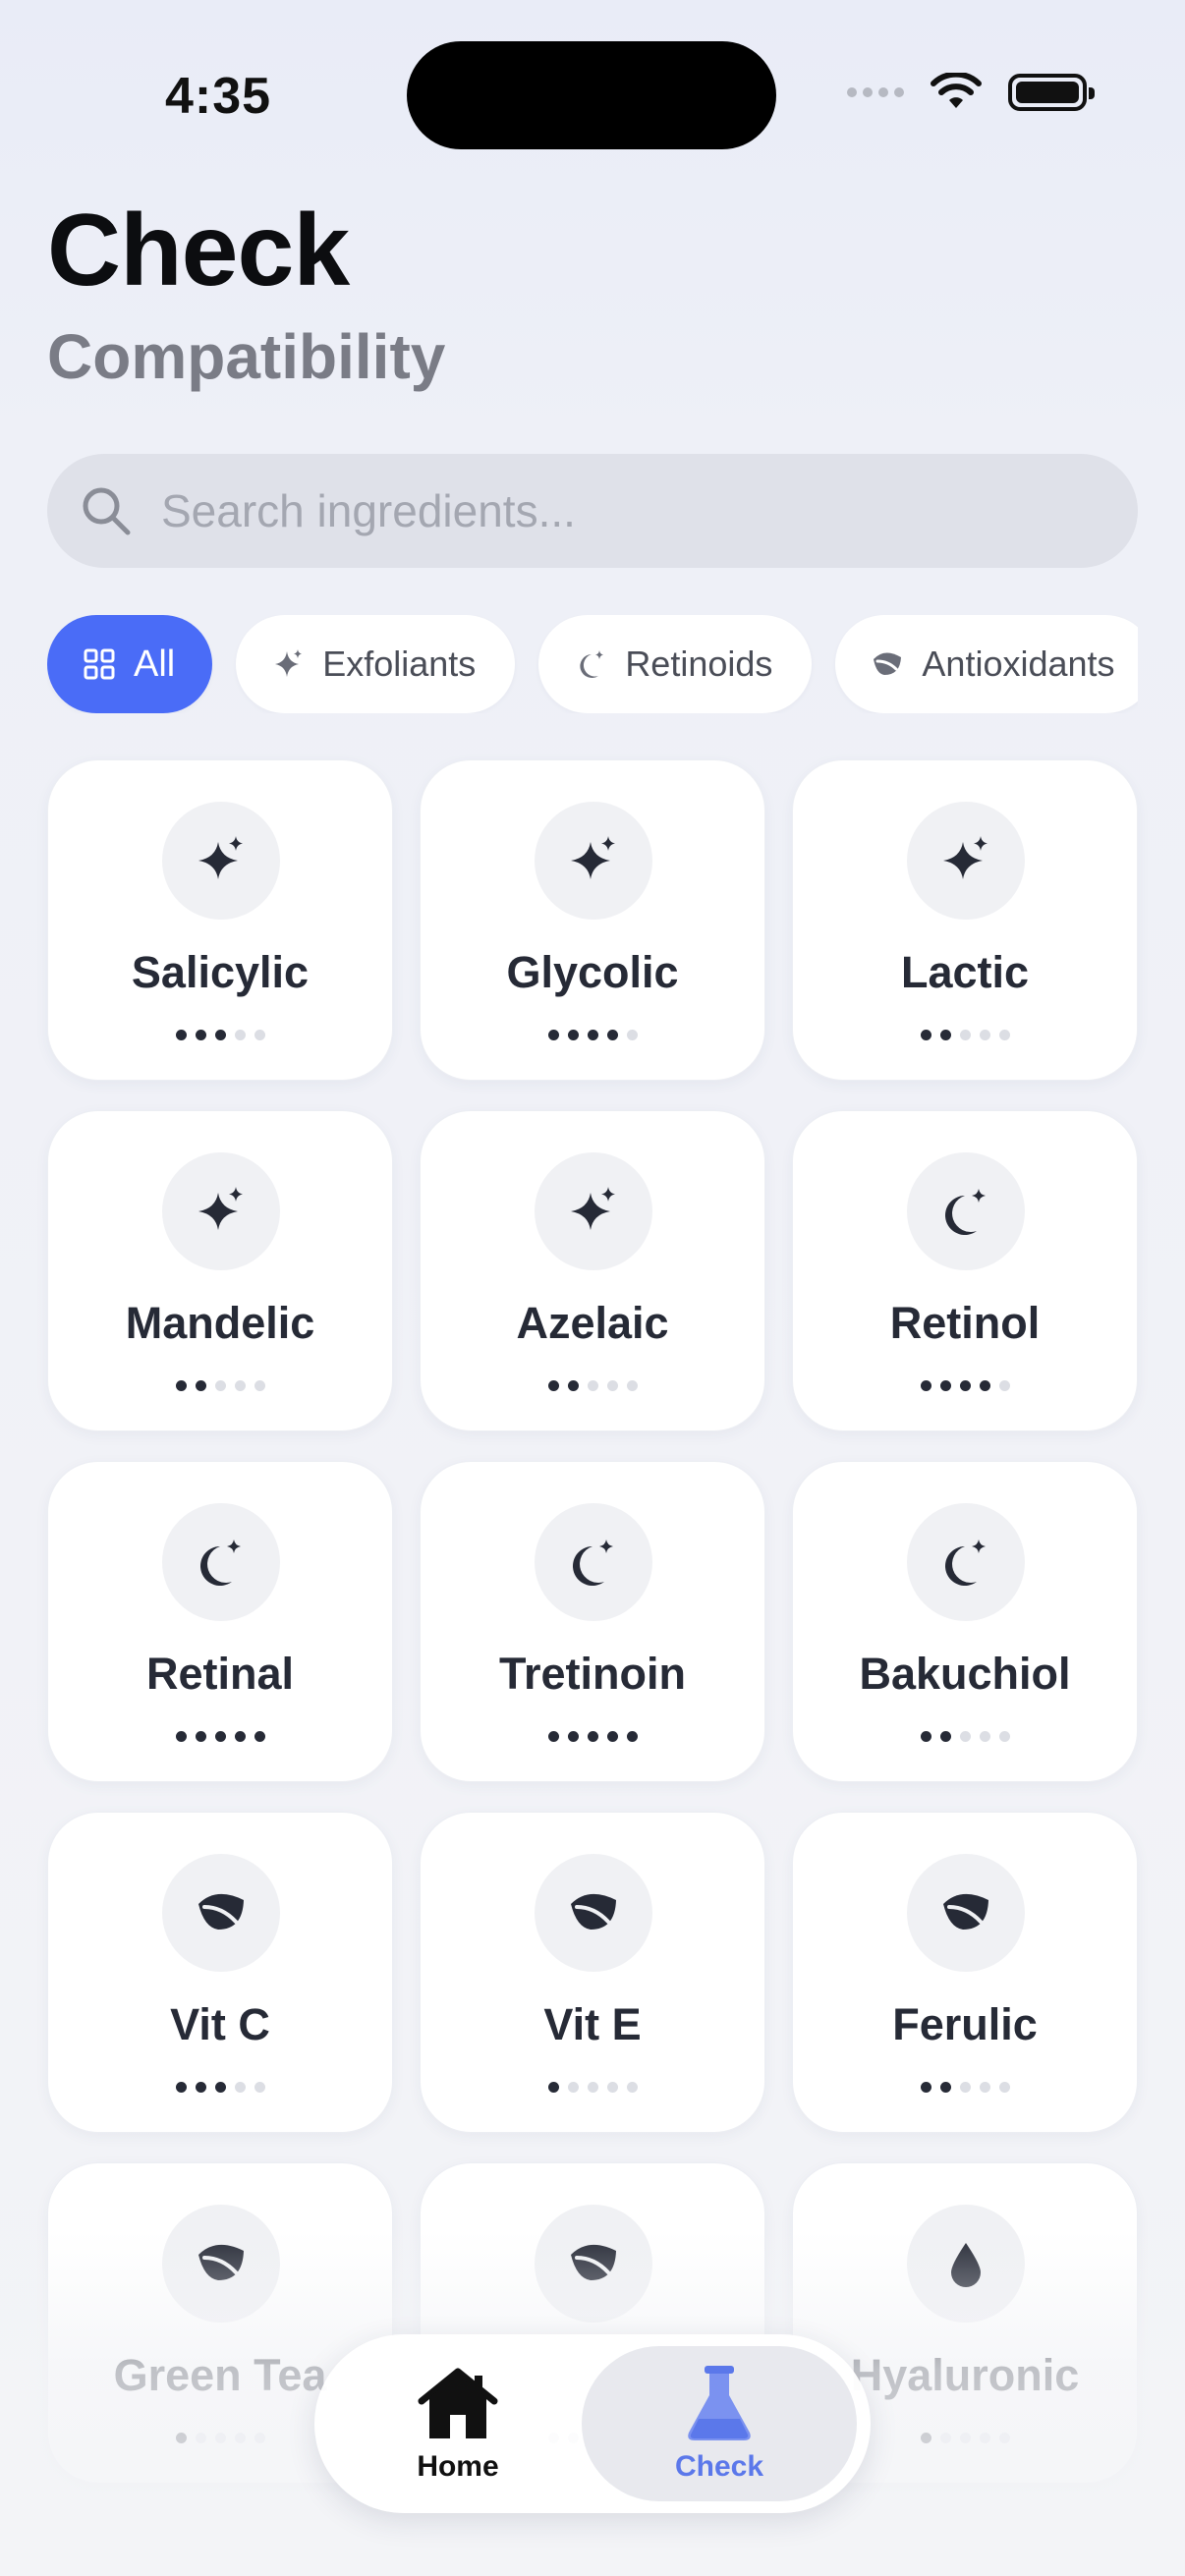  What do you see at coordinates (965, 1323) in the screenshot?
I see `ingredient-name: Retinol` at bounding box center [965, 1323].